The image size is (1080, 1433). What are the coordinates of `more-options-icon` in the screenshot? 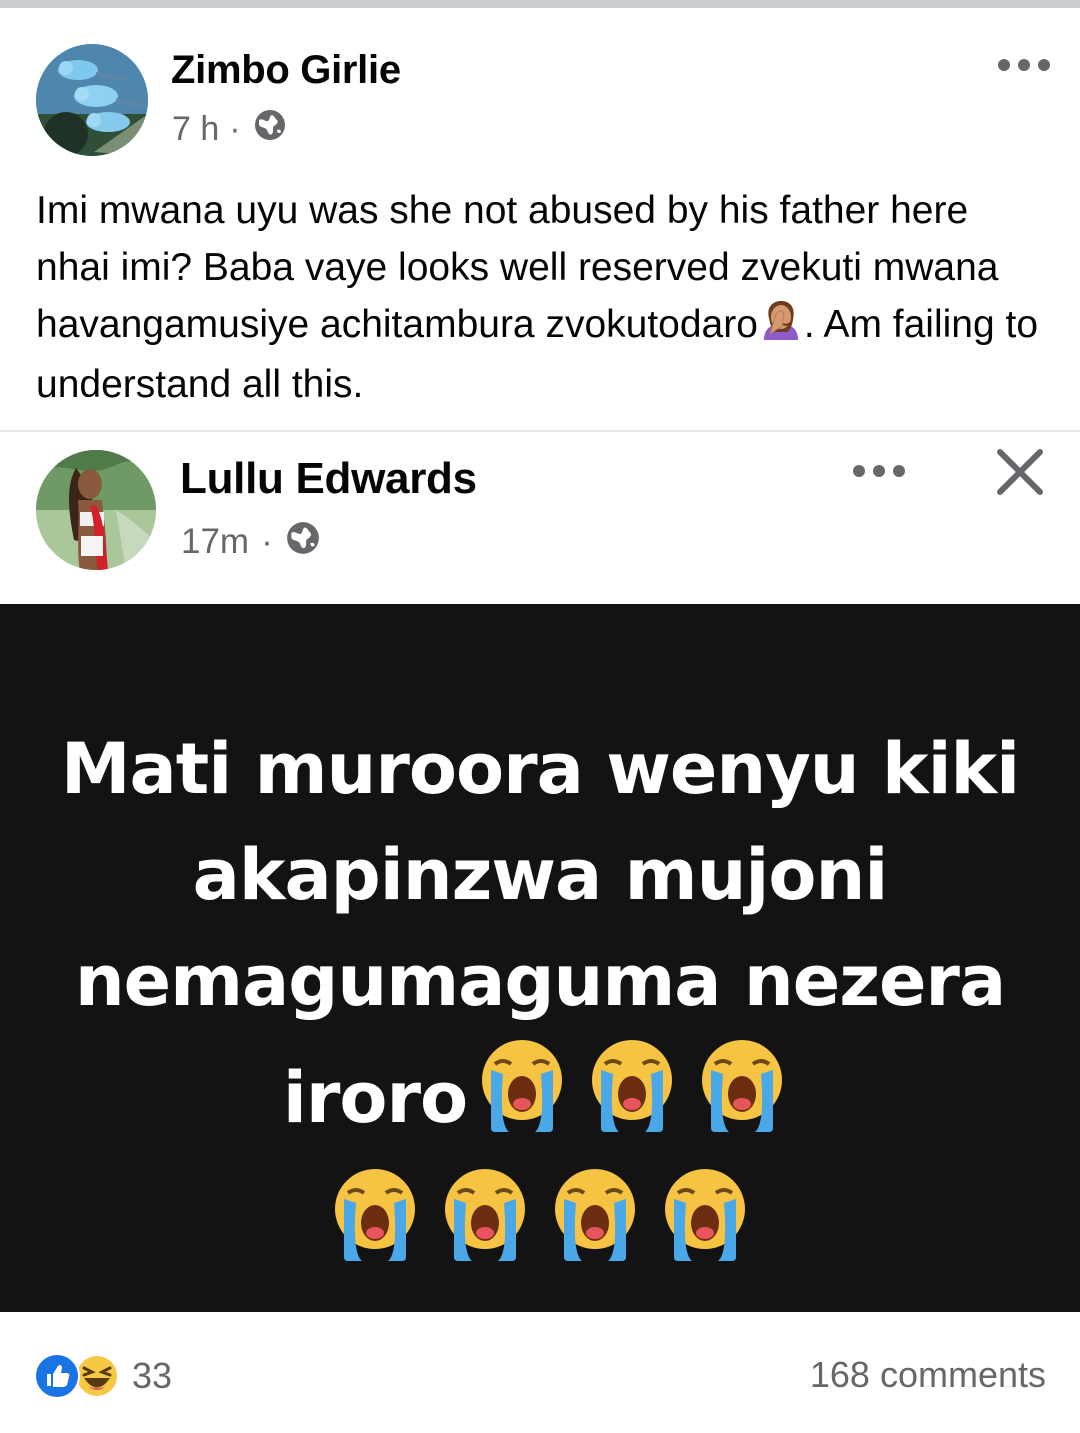 It's located at (1024, 65).